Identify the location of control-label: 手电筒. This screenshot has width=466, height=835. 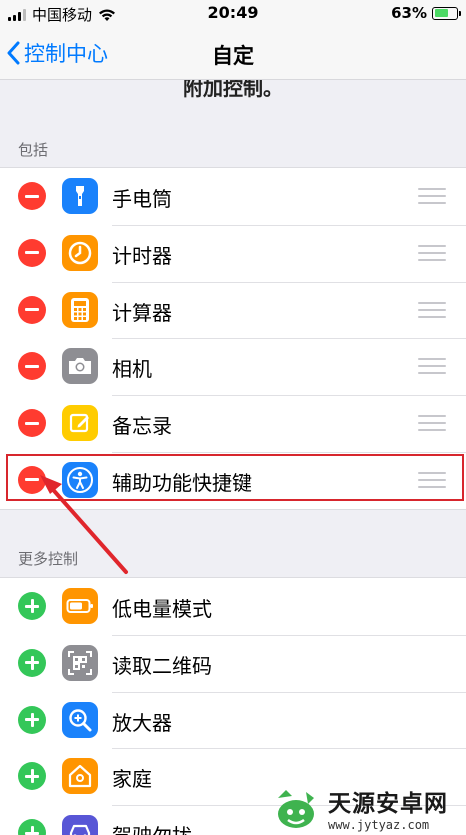
(142, 199).